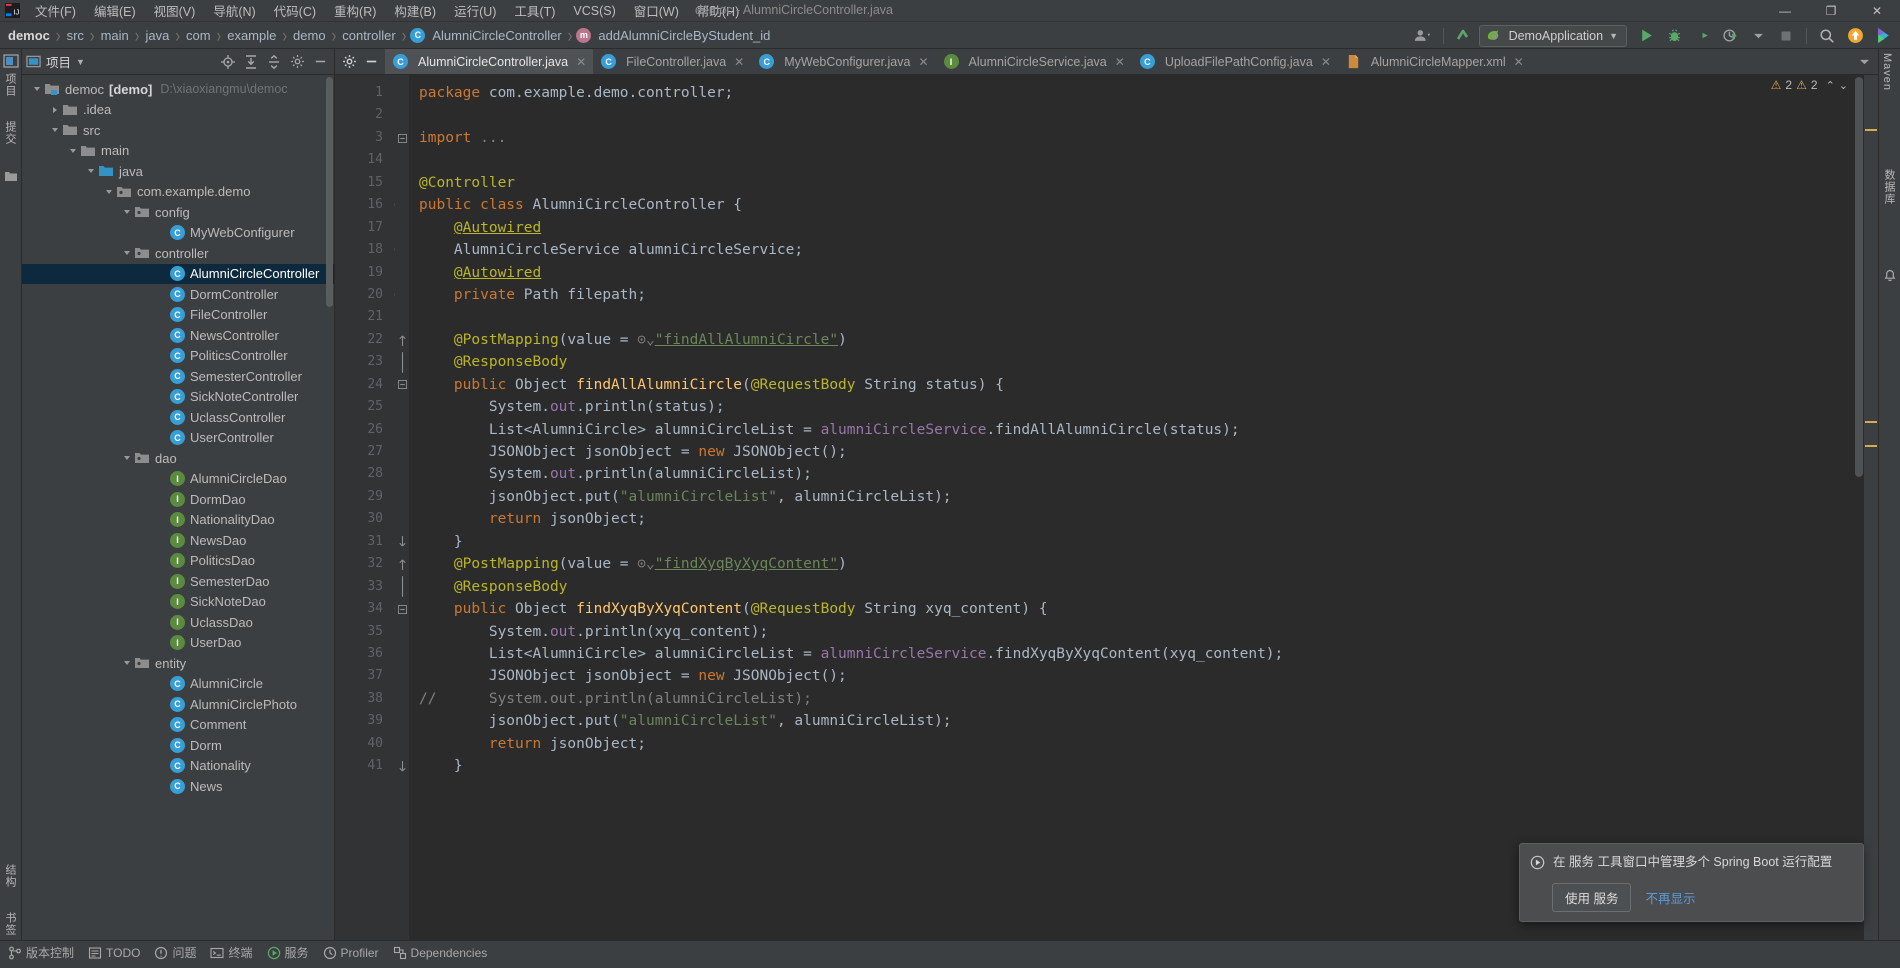  Describe the element at coordinates (228, 62) in the screenshot. I see `locate-file-icon` at that location.